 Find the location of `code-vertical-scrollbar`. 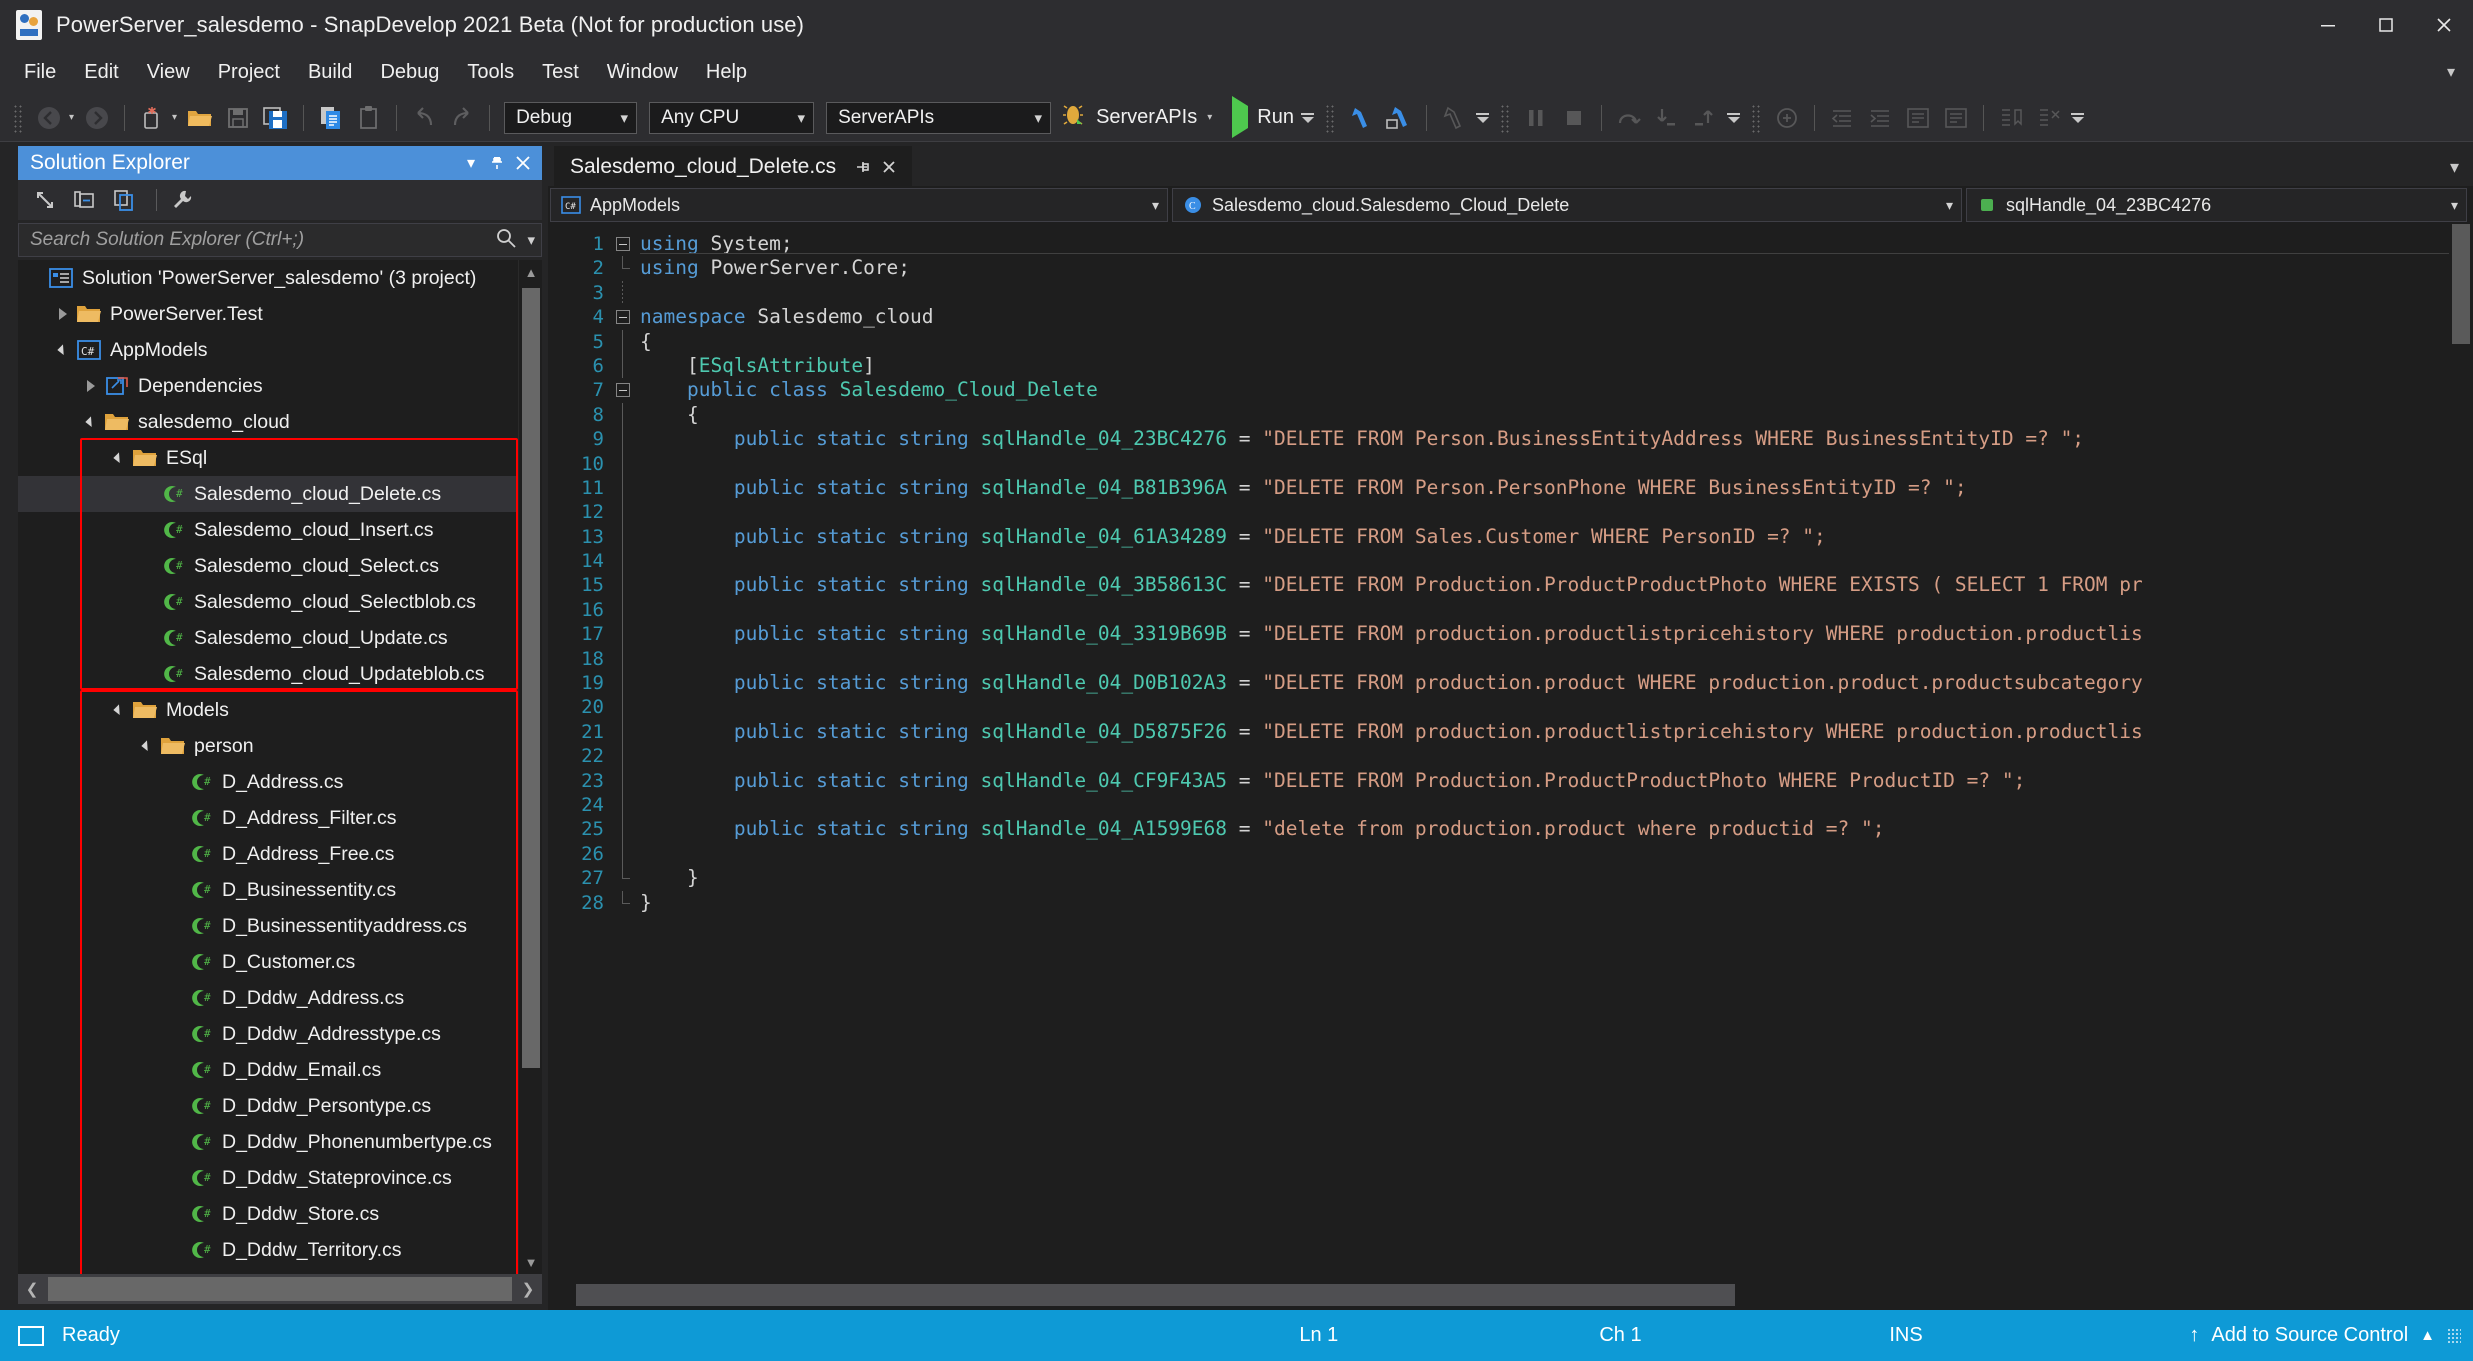

code-vertical-scrollbar is located at coordinates (2461, 752).